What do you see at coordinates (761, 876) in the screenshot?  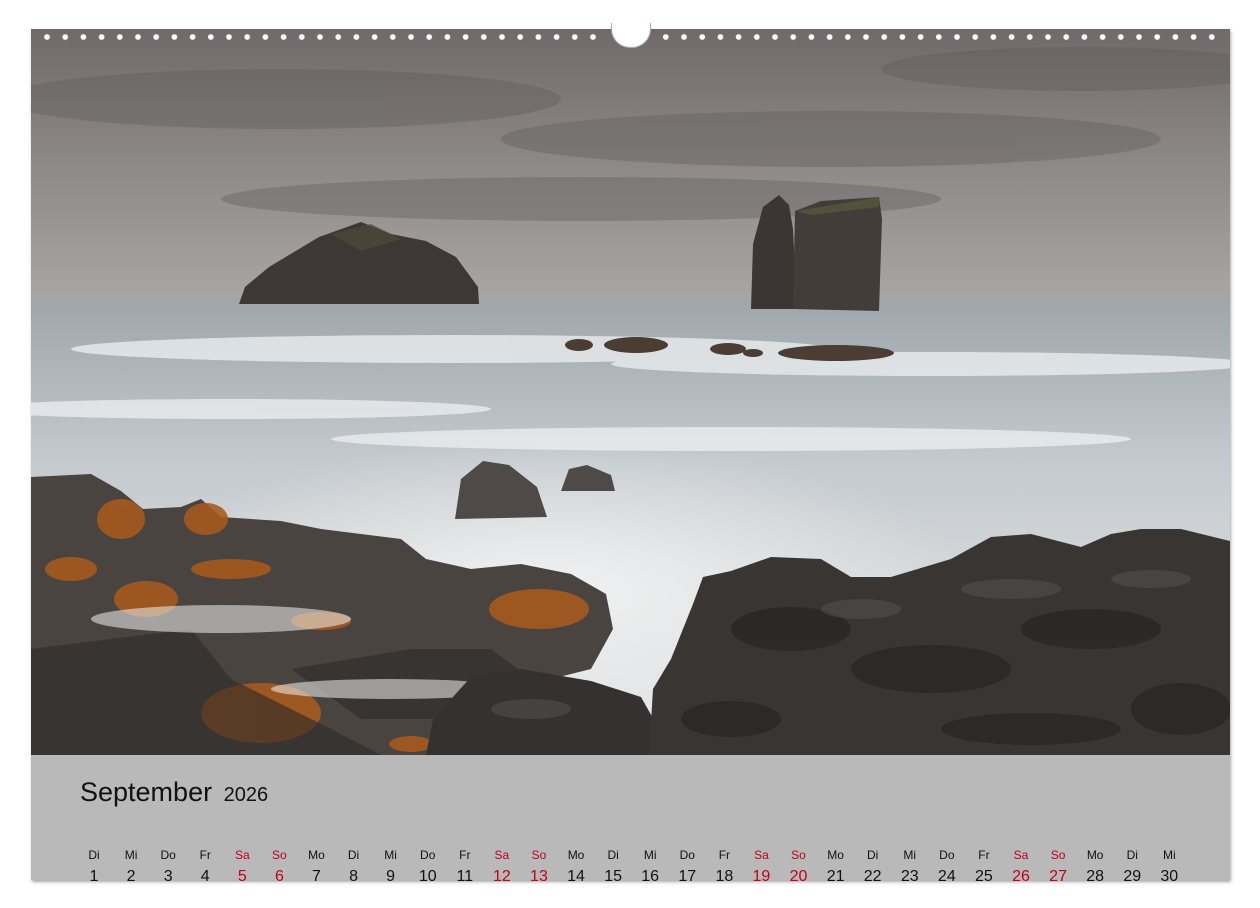 I see `day-number: 19` at bounding box center [761, 876].